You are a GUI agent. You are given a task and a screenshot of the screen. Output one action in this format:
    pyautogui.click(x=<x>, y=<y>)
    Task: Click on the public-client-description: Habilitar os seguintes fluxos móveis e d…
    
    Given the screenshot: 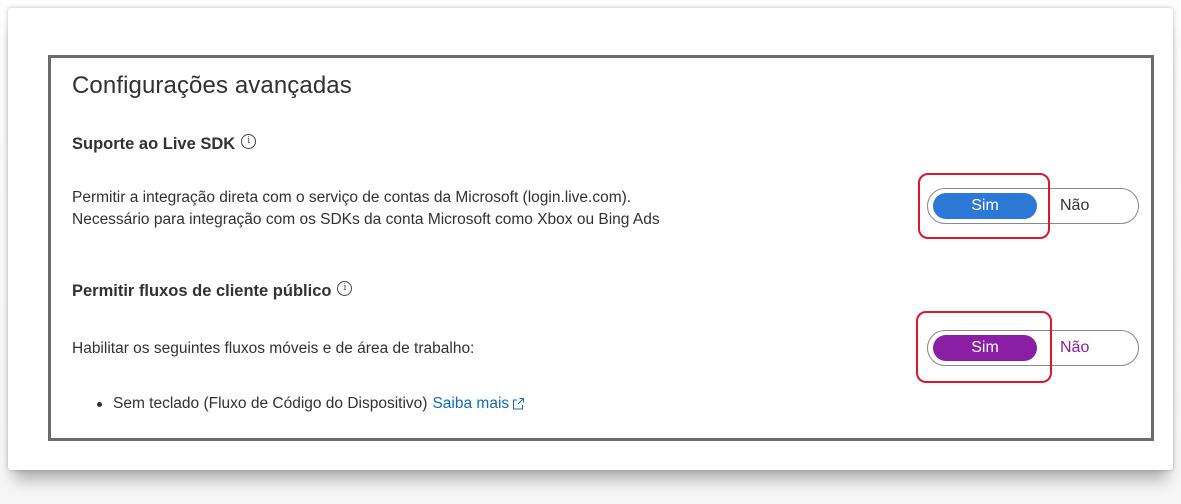 What is the action you would take?
    pyautogui.click(x=273, y=348)
    